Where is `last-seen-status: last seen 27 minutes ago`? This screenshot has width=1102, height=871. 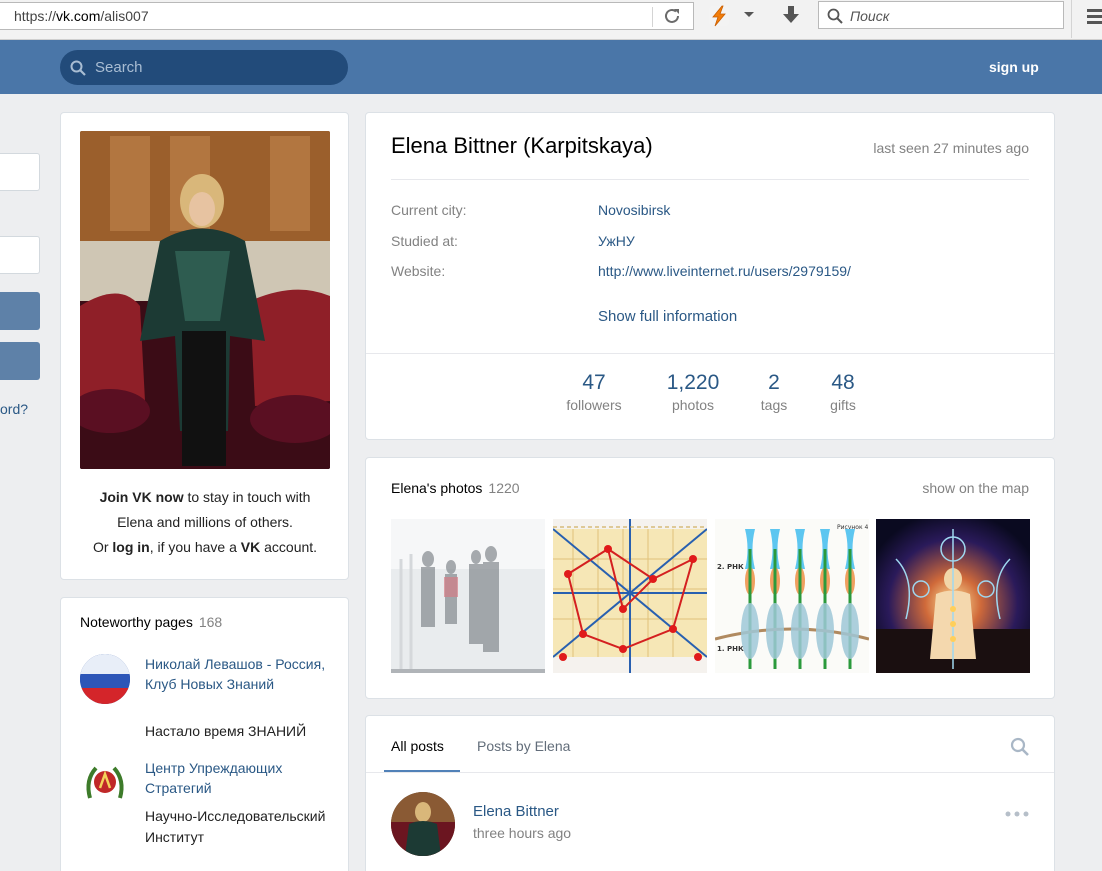
last-seen-status: last seen 27 minutes ago is located at coordinates (951, 148).